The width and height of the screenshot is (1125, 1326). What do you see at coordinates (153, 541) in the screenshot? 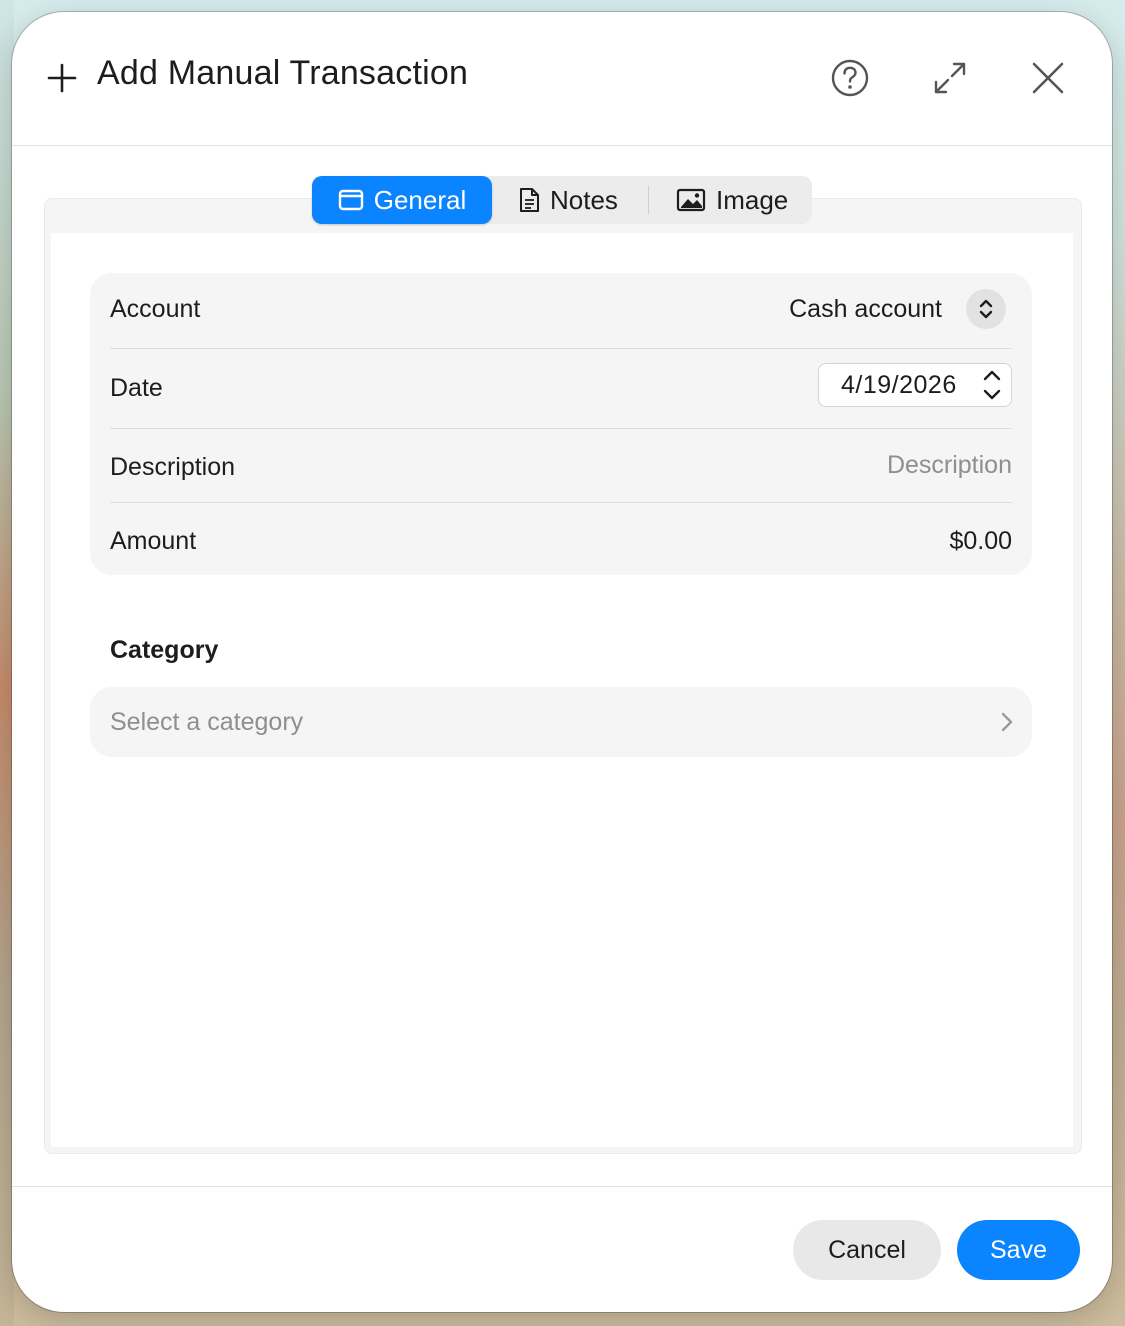
I see `amount-label: Amount` at bounding box center [153, 541].